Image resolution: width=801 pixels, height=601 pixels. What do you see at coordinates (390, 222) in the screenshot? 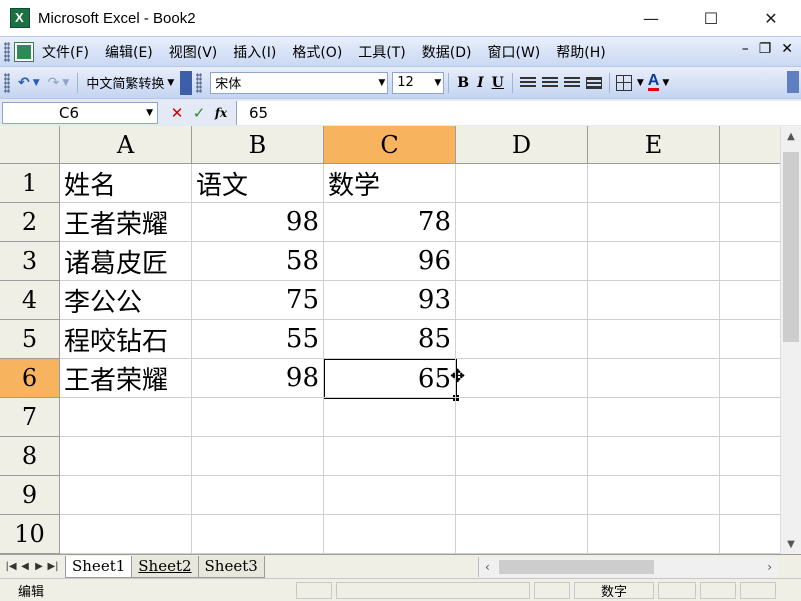
I see `cell-c2: 78` at bounding box center [390, 222].